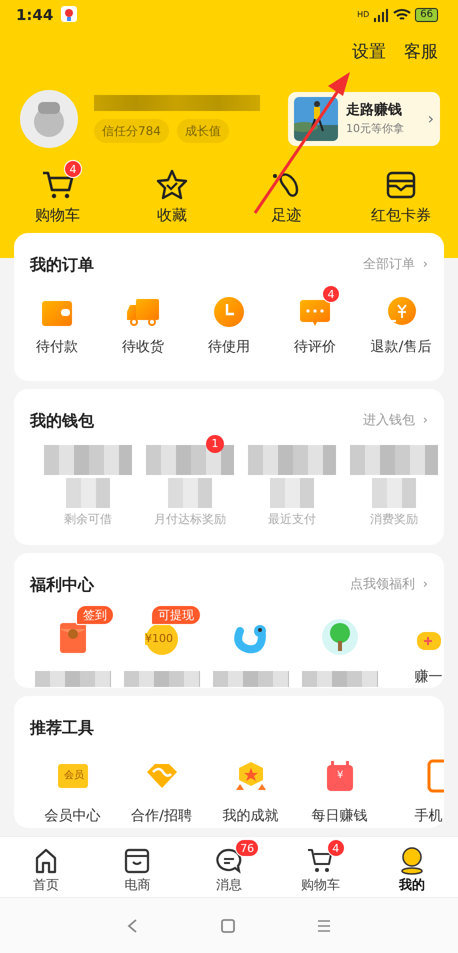 This screenshot has height=953, width=458. I want to click on wallet-label: 剩余可借, so click(88, 519).